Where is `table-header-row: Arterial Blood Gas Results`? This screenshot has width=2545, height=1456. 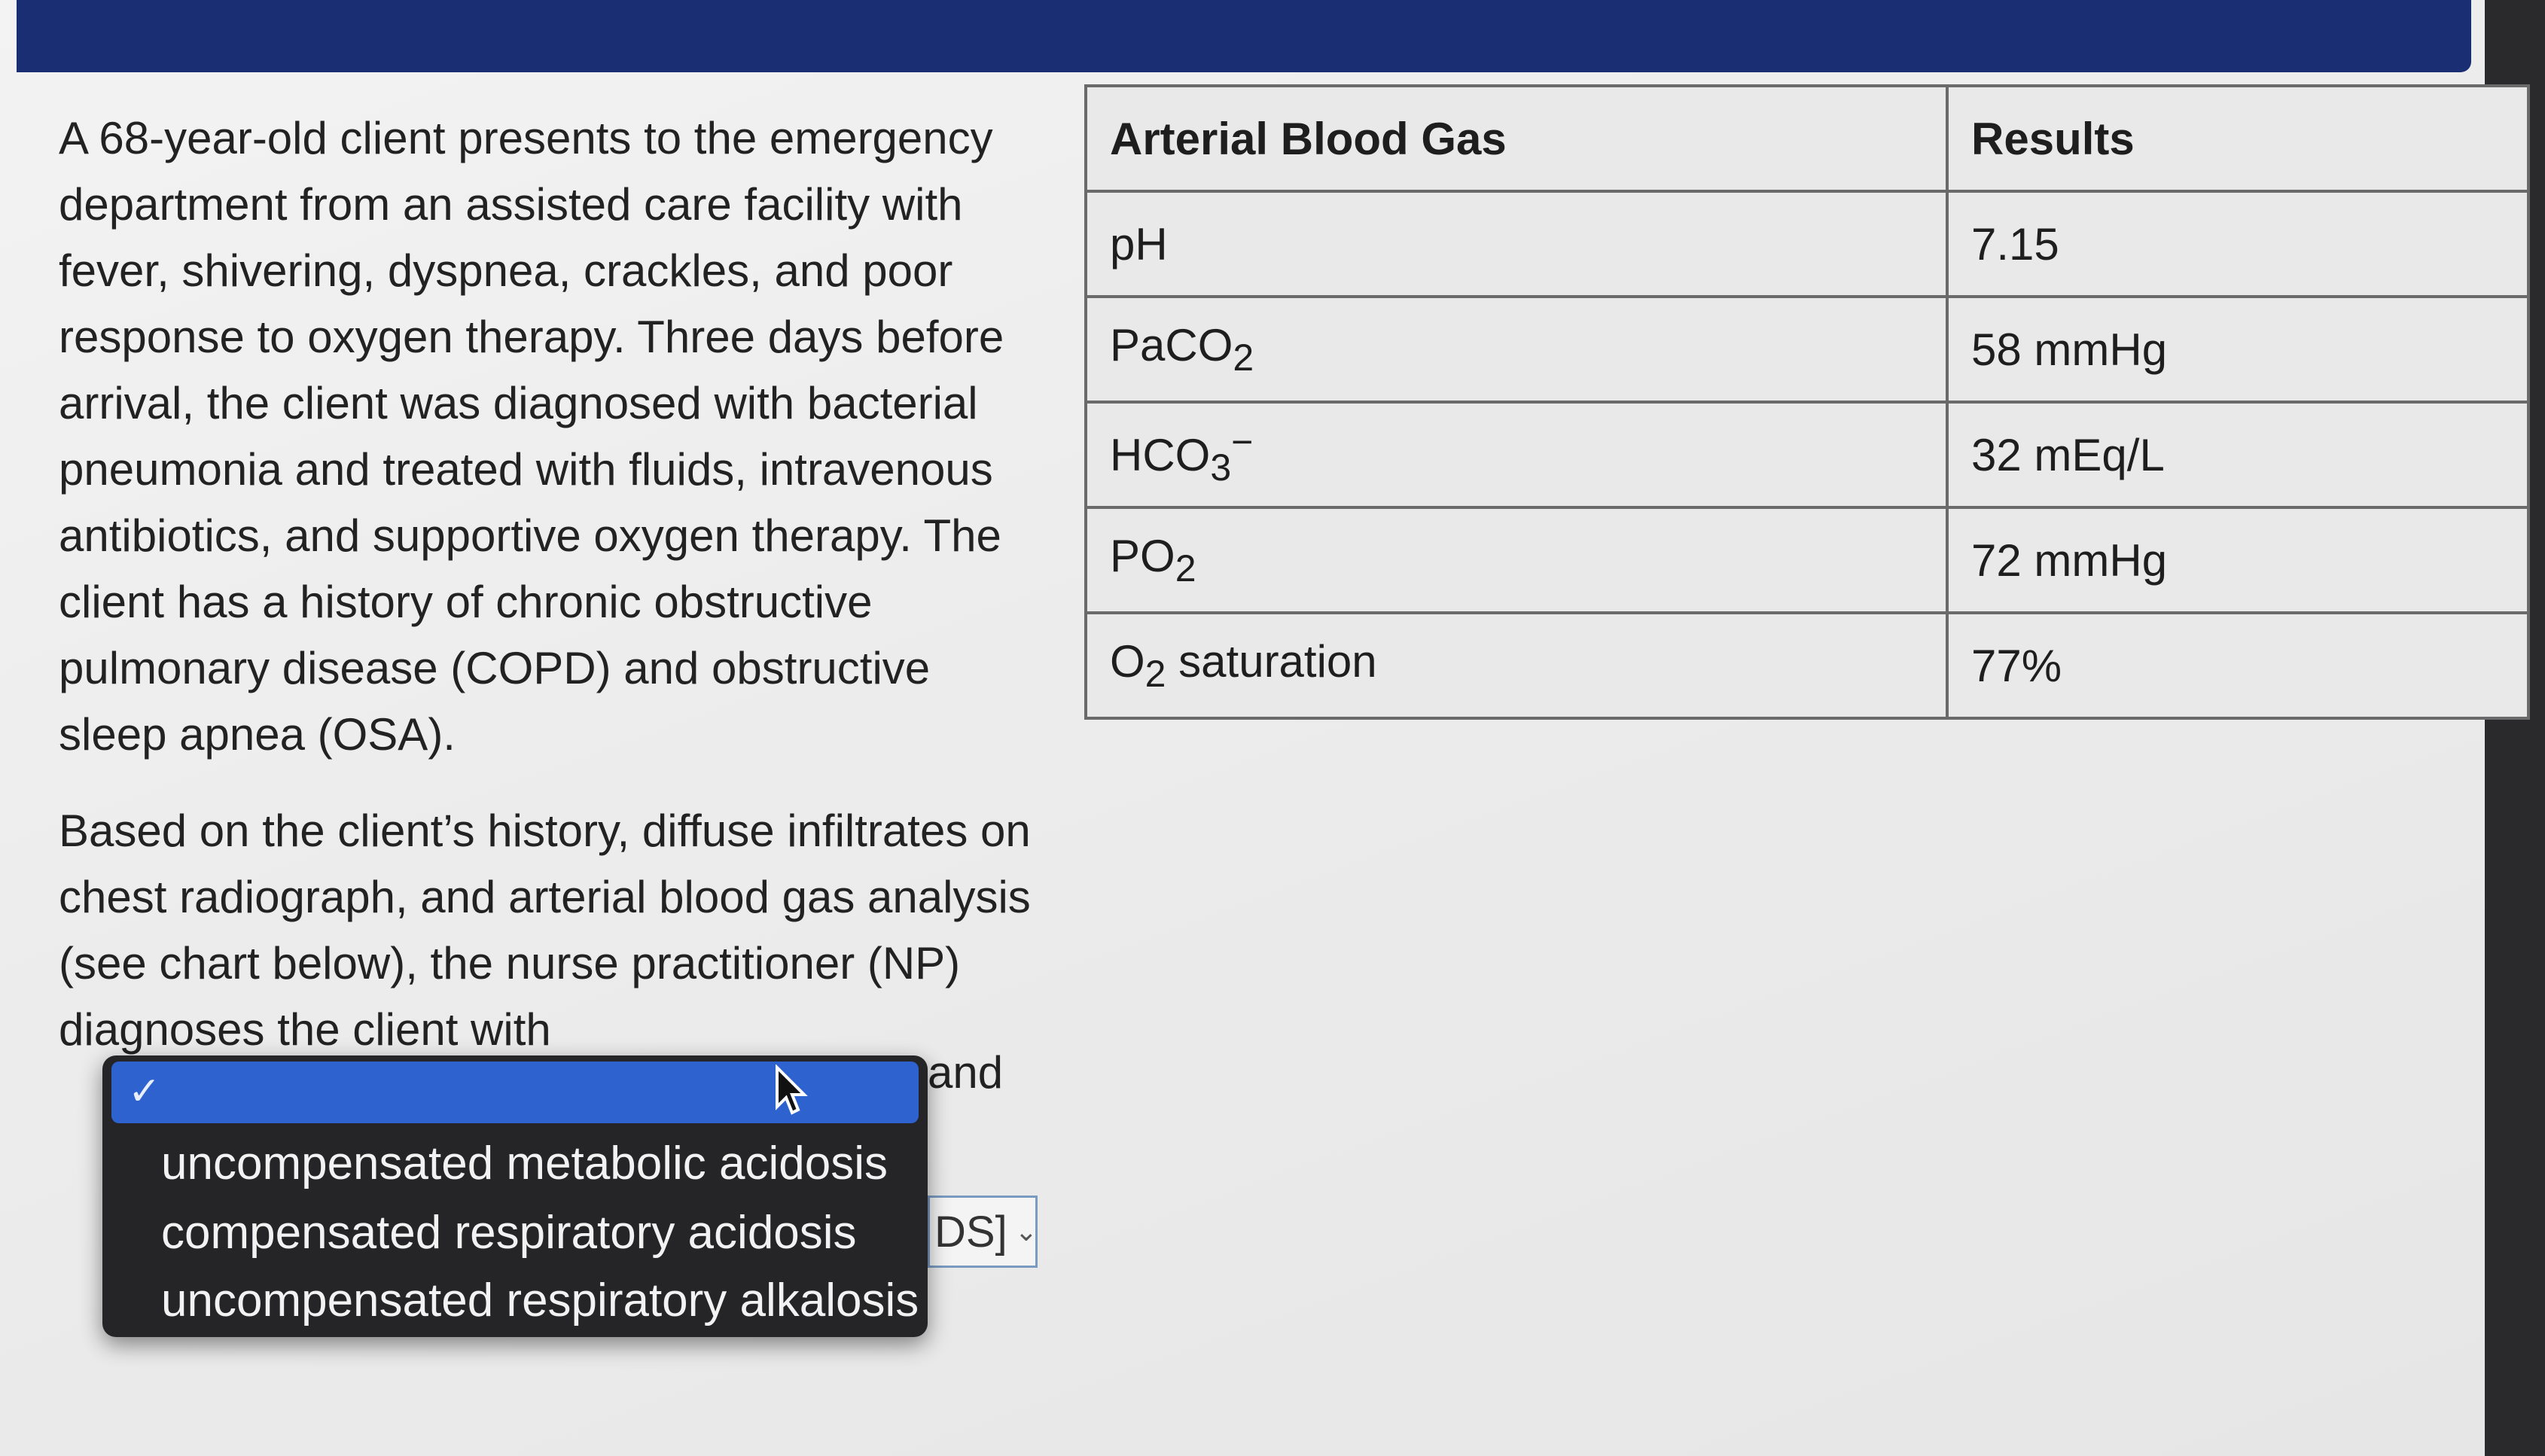 table-header-row: Arterial Blood Gas Results is located at coordinates (1807, 138).